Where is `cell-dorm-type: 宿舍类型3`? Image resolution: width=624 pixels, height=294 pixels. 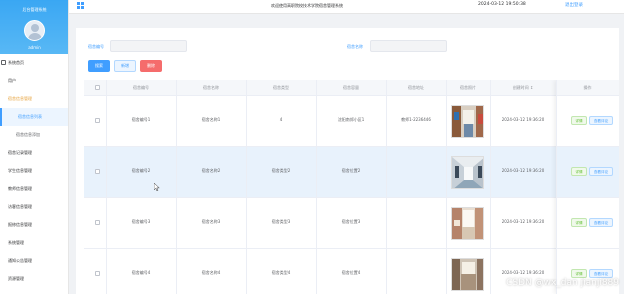
cell-dorm-type: 宿舍类型3 is located at coordinates (281, 221).